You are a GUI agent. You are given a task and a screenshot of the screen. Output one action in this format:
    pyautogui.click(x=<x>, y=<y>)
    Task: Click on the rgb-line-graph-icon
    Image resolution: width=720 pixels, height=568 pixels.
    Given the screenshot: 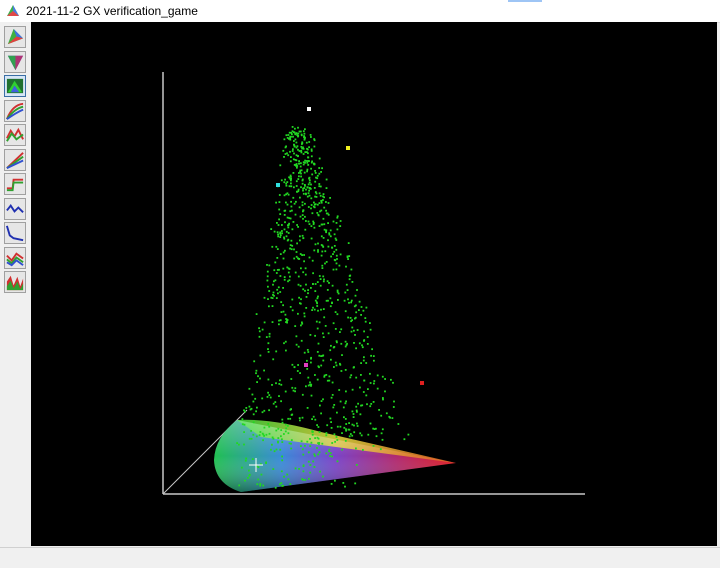 What is the action you would take?
    pyautogui.click(x=15, y=258)
    